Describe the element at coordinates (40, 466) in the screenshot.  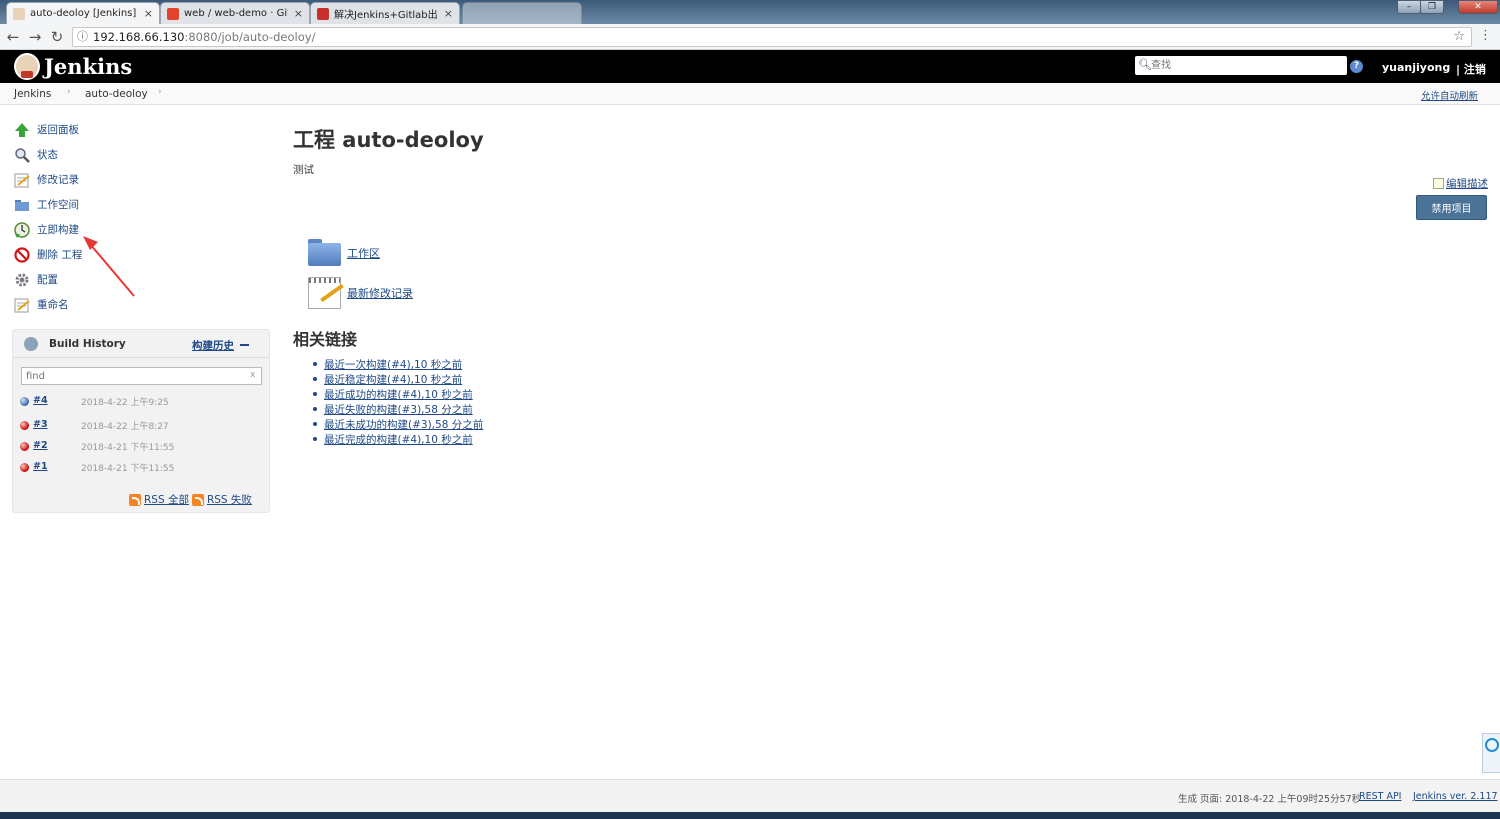
I see `build-number-link: #1` at that location.